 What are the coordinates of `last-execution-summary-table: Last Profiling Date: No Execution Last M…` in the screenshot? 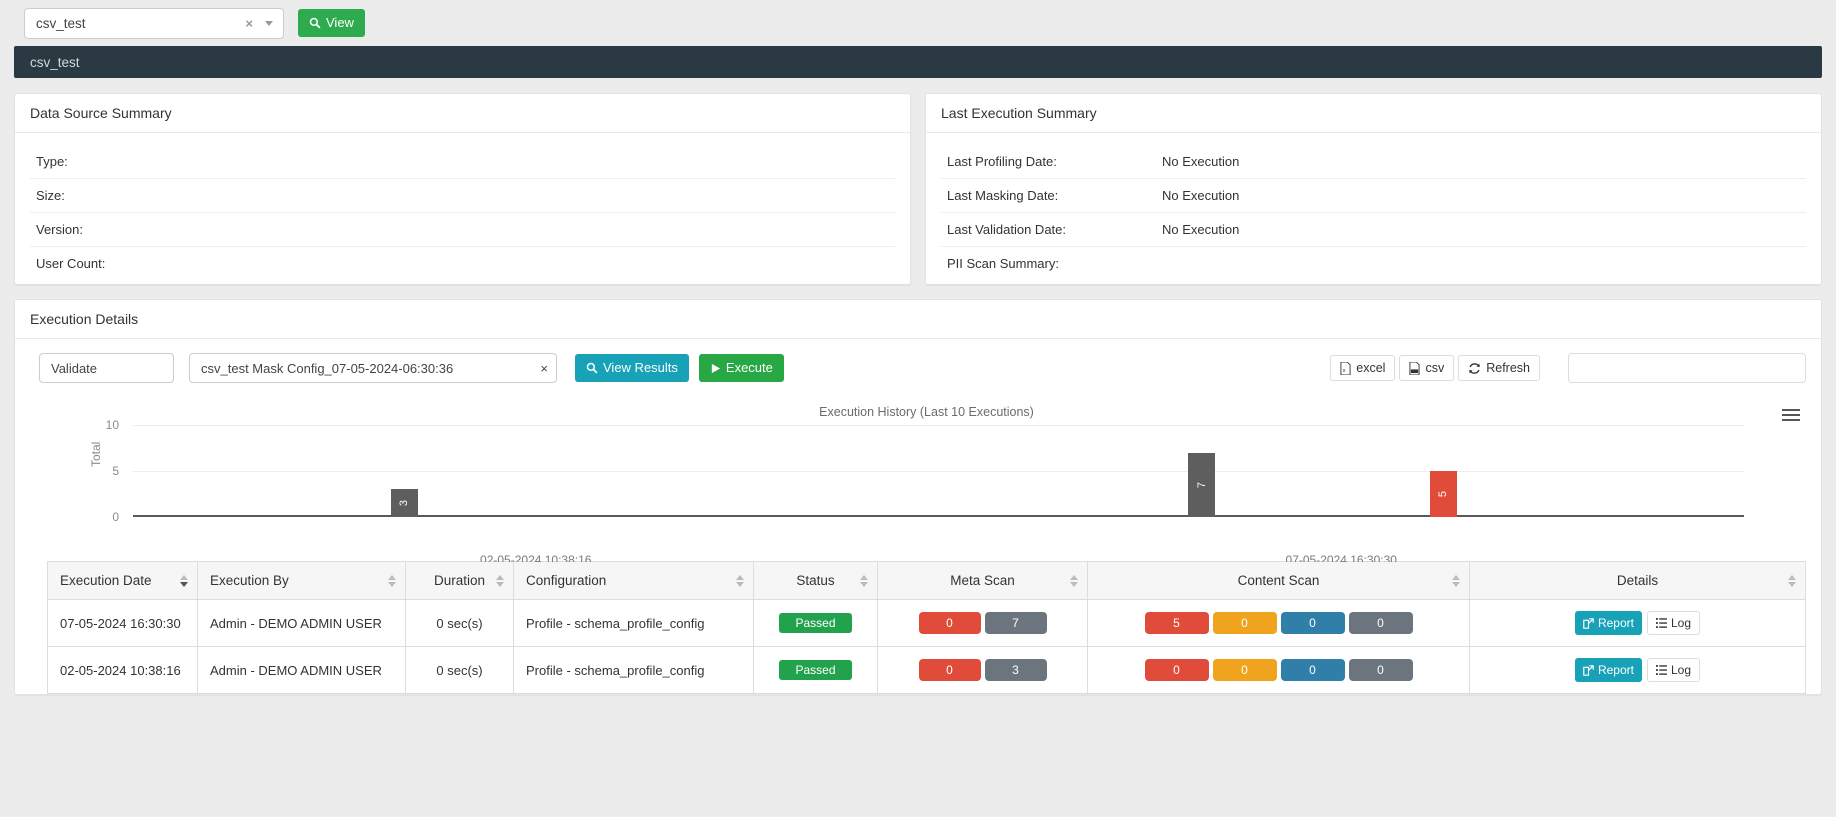 It's located at (1373, 212).